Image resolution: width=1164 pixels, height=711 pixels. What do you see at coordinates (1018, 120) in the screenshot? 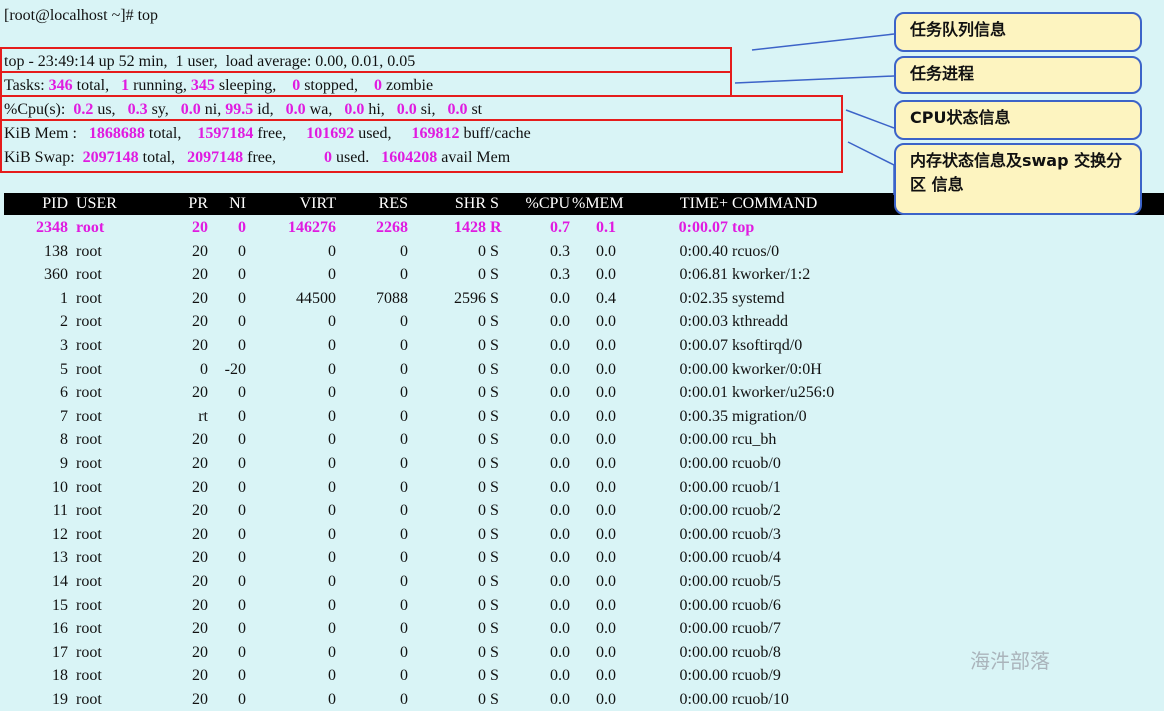
I see `callout-cpu: CPU状态信息` at bounding box center [1018, 120].